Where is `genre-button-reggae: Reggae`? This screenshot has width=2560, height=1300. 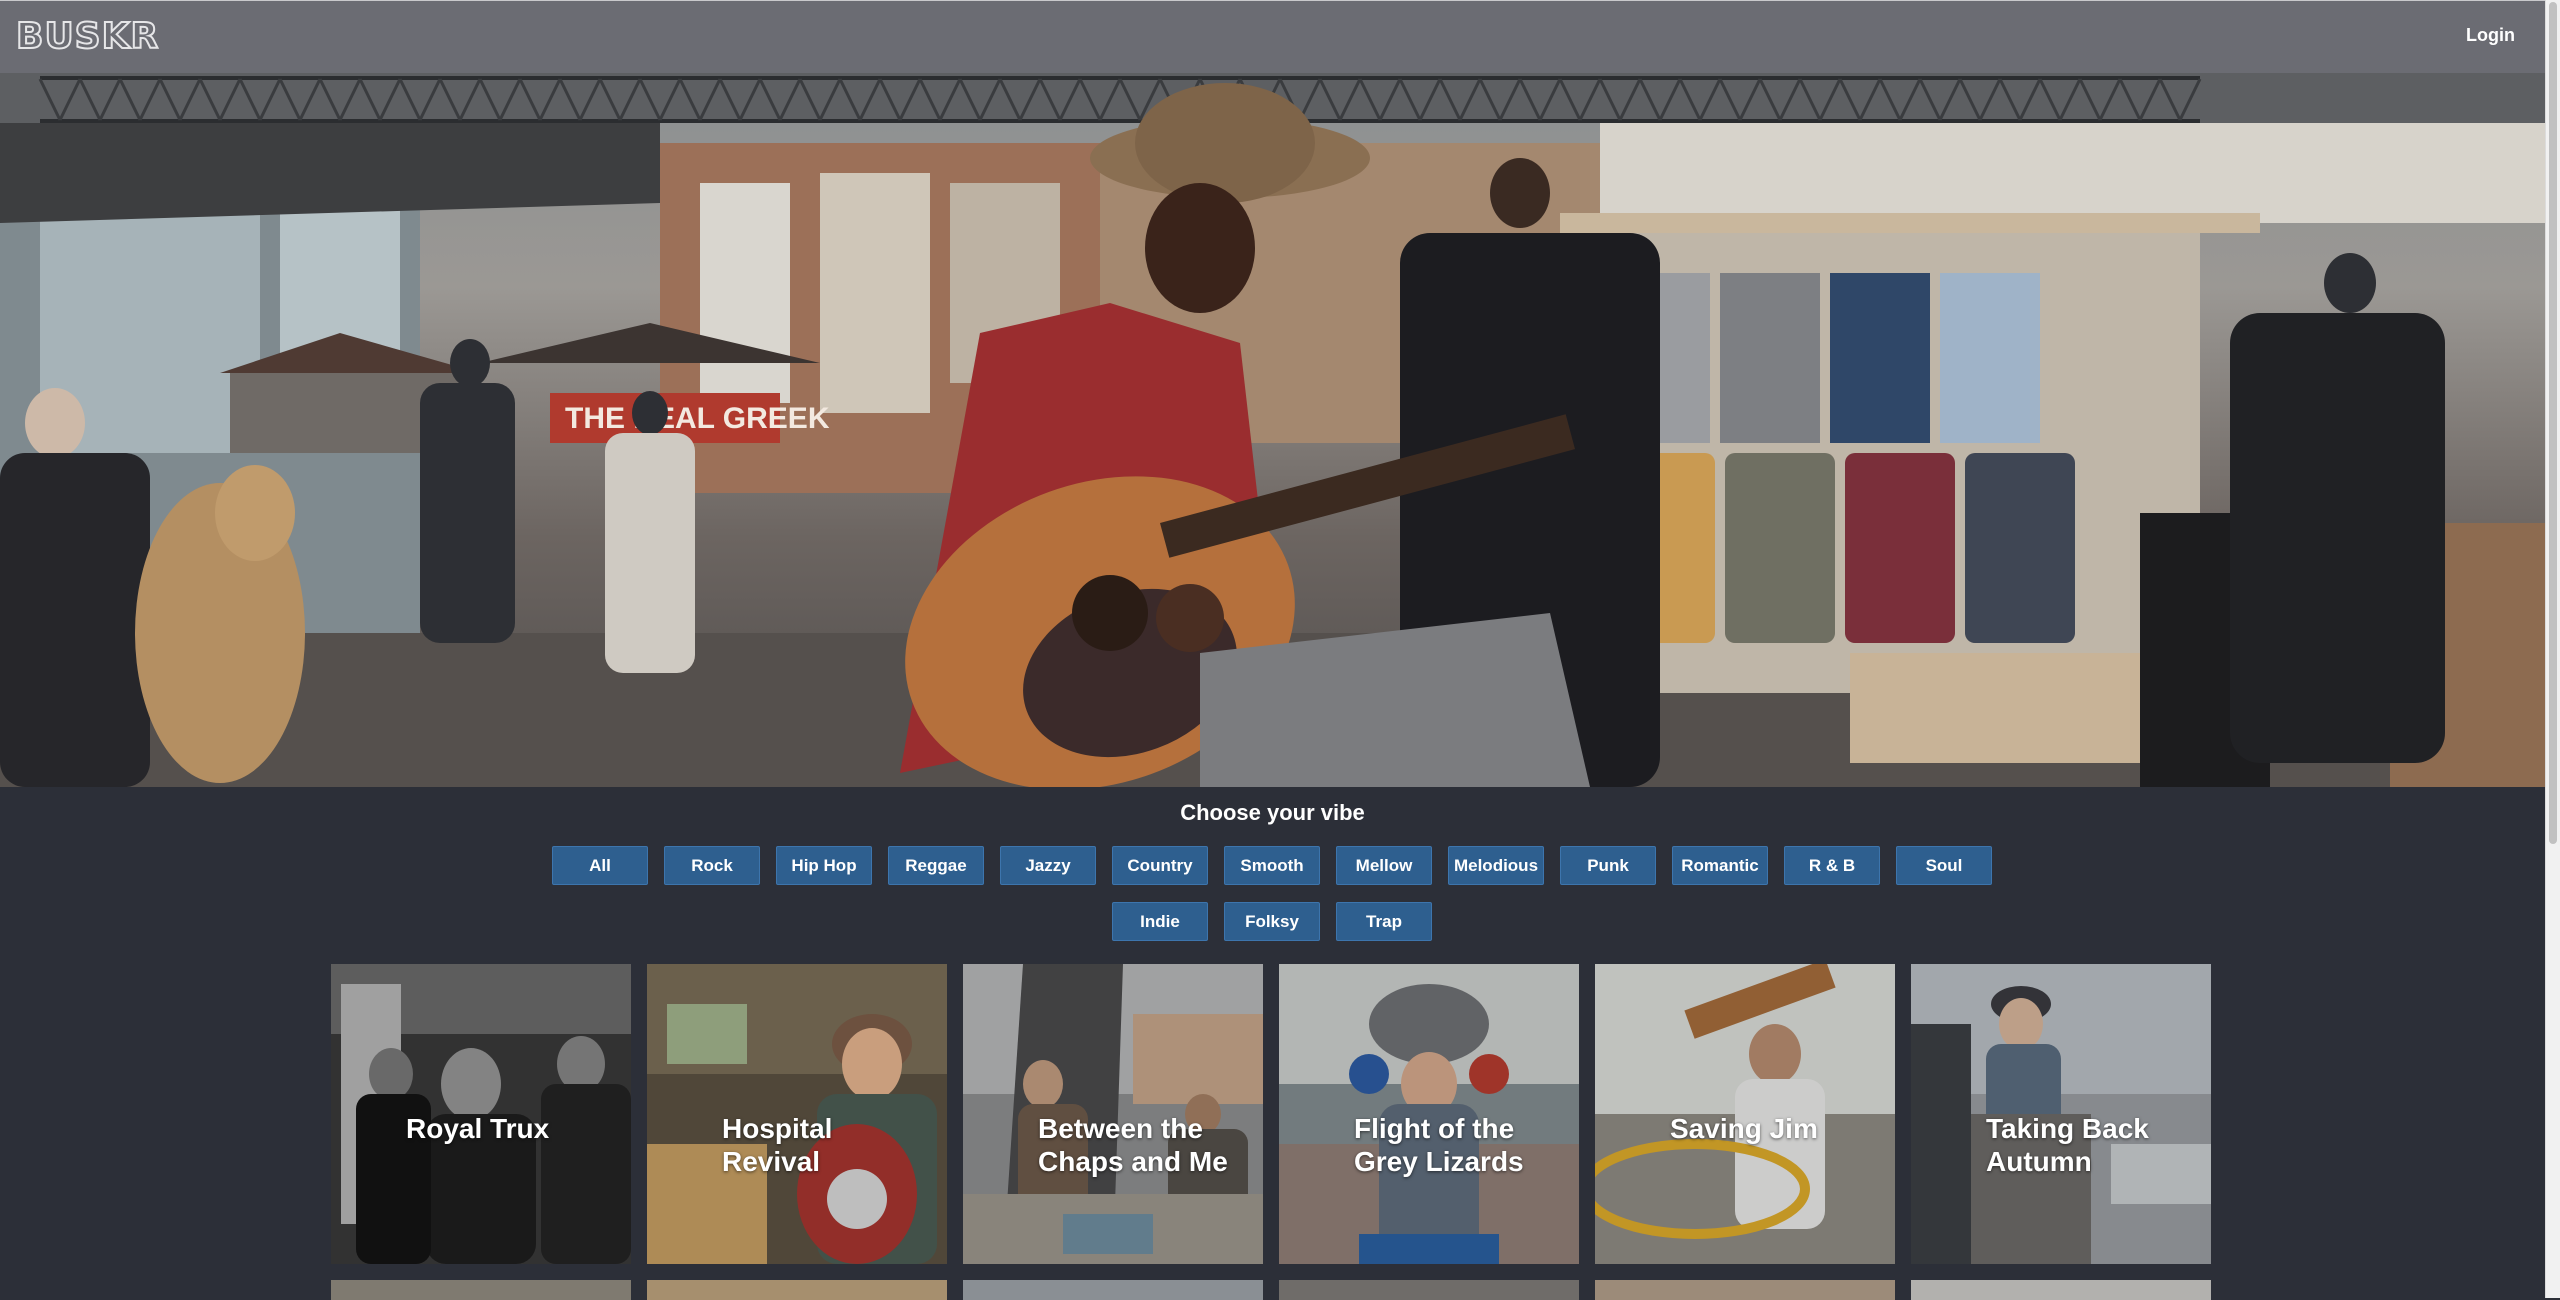
genre-button-reggae: Reggae is located at coordinates (936, 865).